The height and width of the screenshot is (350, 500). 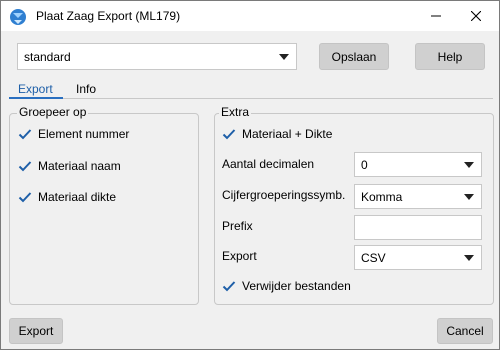 What do you see at coordinates (450, 56) in the screenshot?
I see `help-button: Help` at bounding box center [450, 56].